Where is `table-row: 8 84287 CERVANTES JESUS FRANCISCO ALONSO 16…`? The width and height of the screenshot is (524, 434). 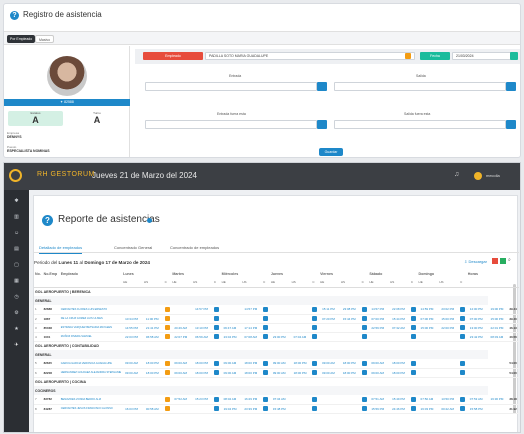 table-row: 8 84287 CERVANTES JESUS FRANCISCO ALONSO 16… is located at coordinates (276, 408).